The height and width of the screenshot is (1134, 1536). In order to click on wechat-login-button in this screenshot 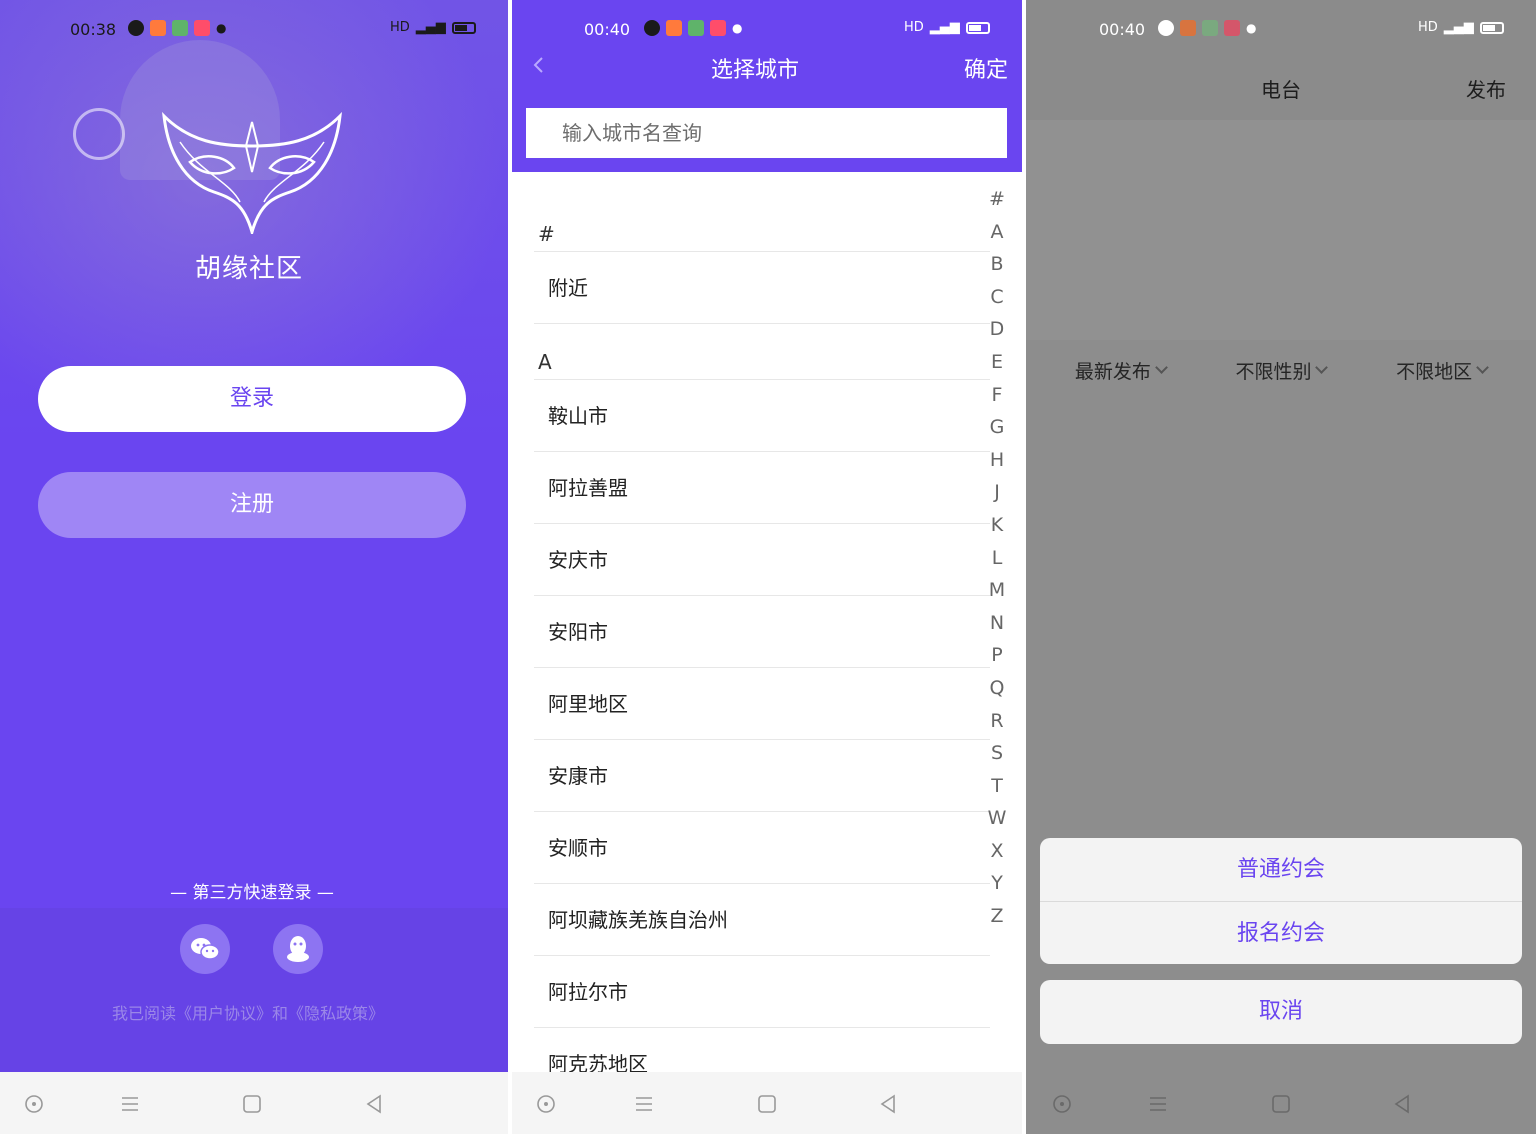, I will do `click(205, 949)`.